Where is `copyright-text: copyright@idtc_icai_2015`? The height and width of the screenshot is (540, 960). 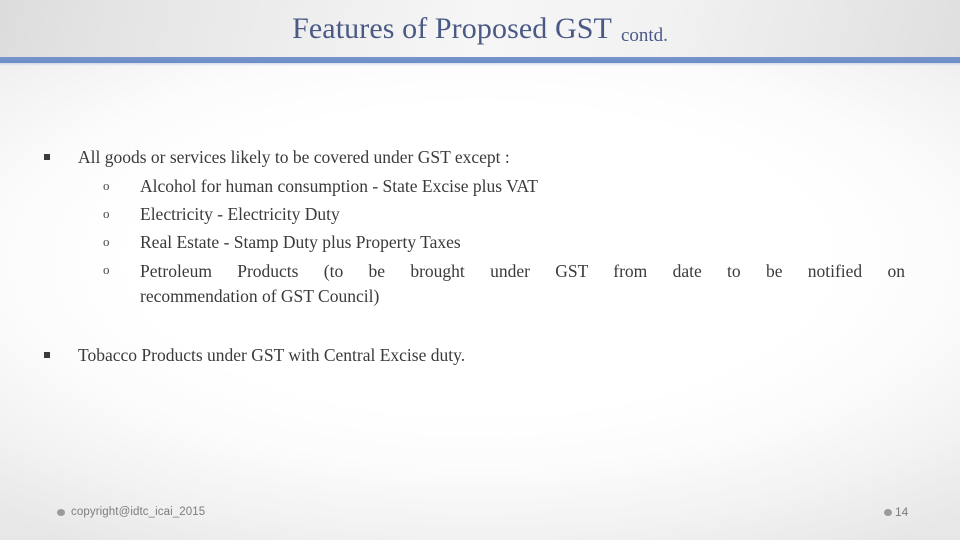
copyright-text: copyright@idtc_icai_2015 is located at coordinates (138, 512).